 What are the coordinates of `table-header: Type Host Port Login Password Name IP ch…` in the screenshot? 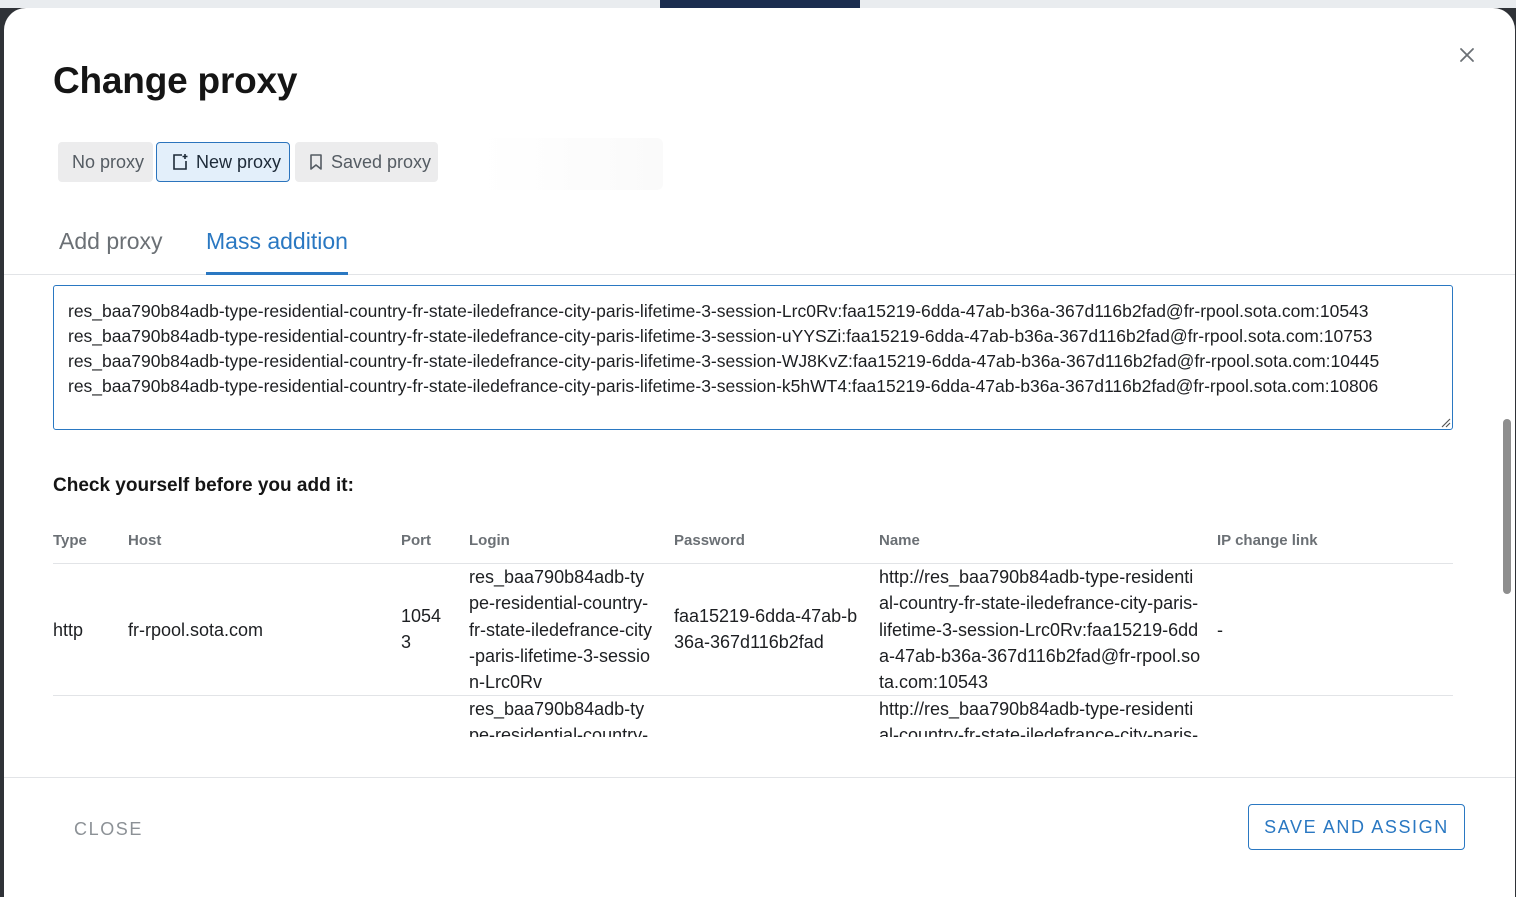 It's located at (753, 544).